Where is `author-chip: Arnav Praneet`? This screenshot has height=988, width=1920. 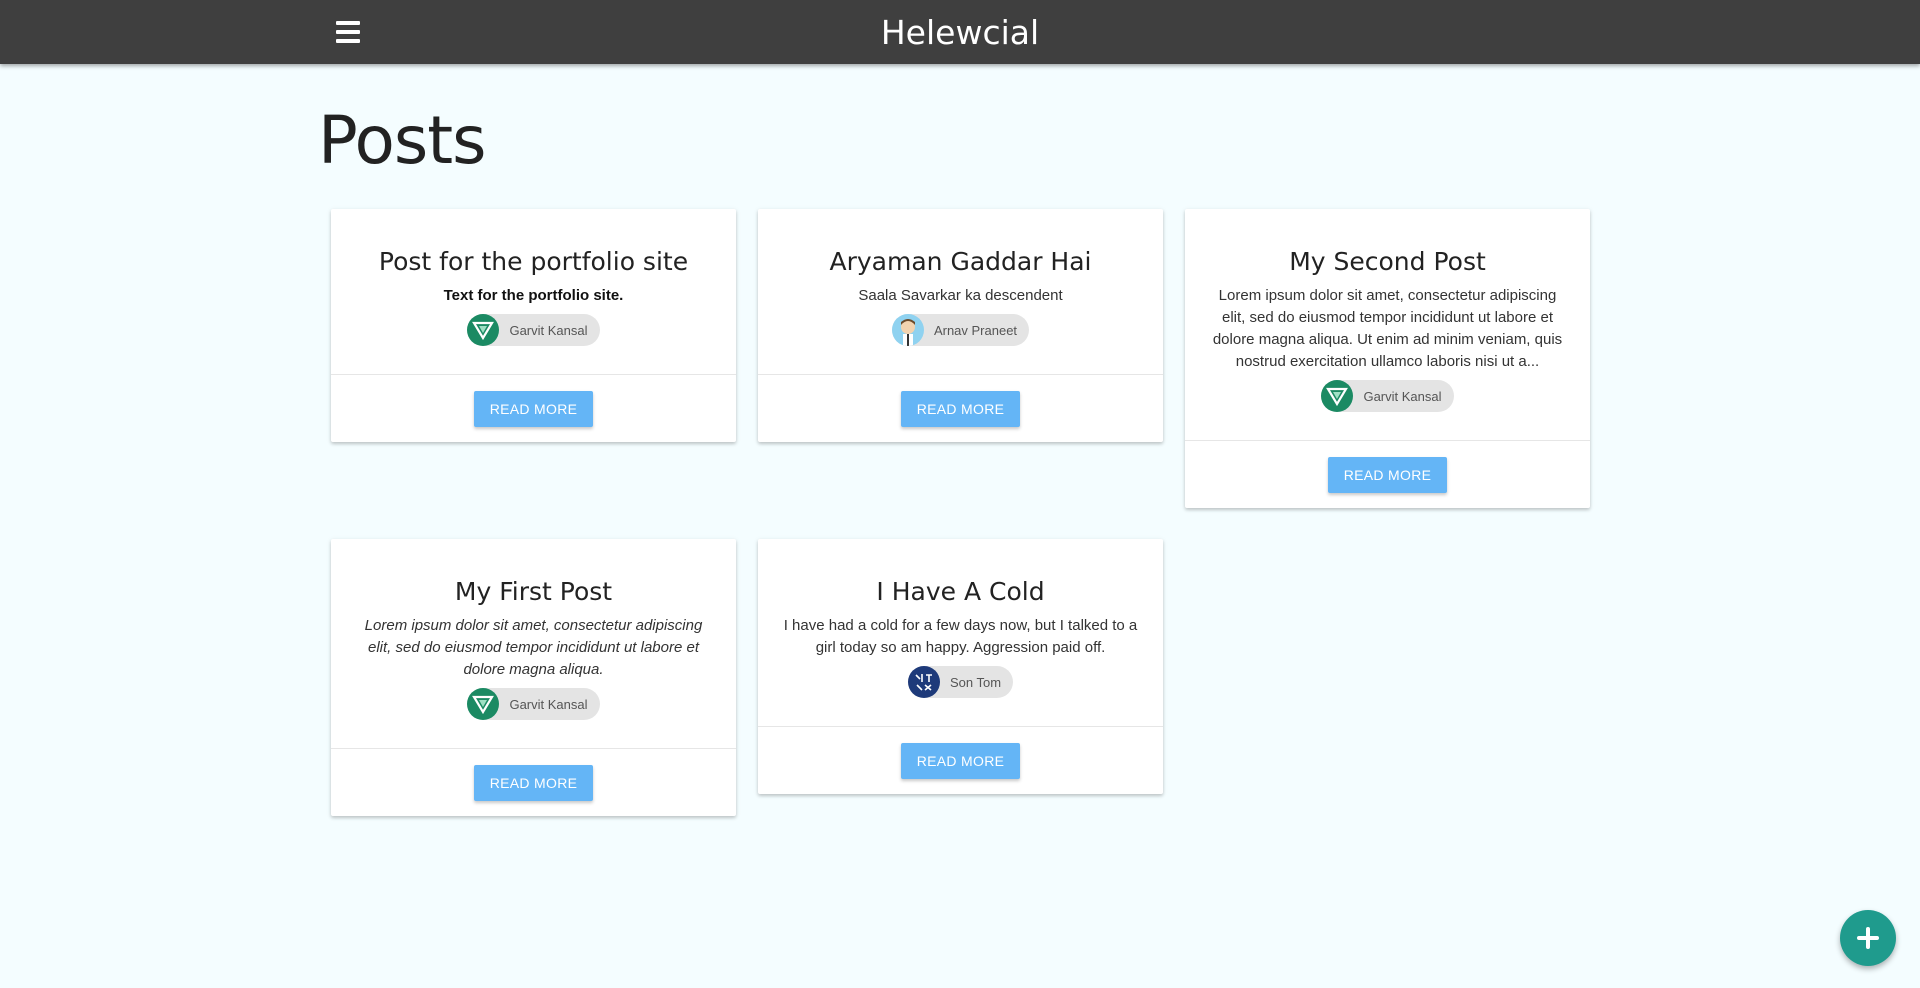
author-chip: Arnav Praneet is located at coordinates (960, 330).